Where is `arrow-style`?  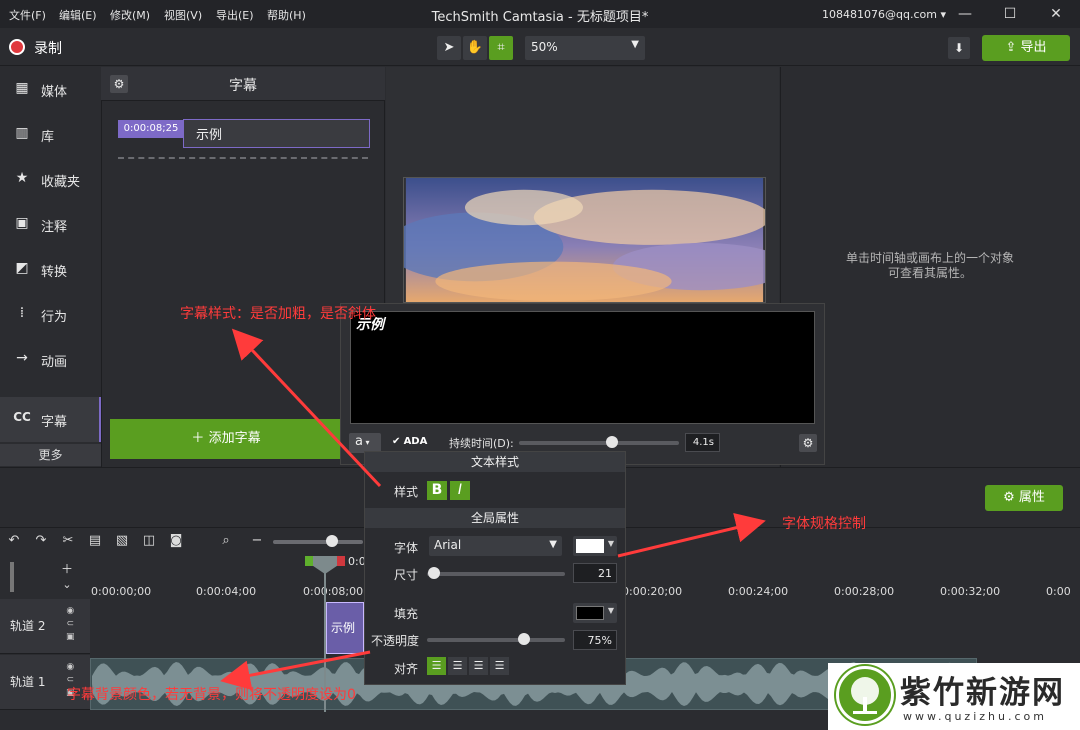 arrow-style is located at coordinates (306, 408).